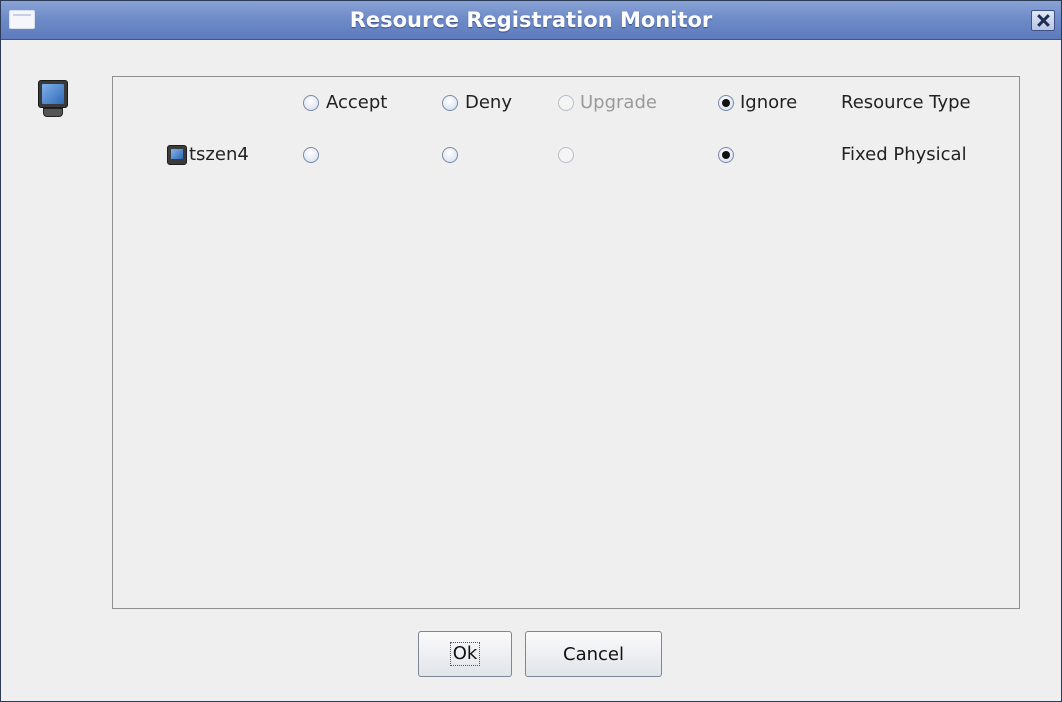 The image size is (1062, 702). Describe the element at coordinates (488, 102) in the screenshot. I see `column-deny-label: Deny` at that location.